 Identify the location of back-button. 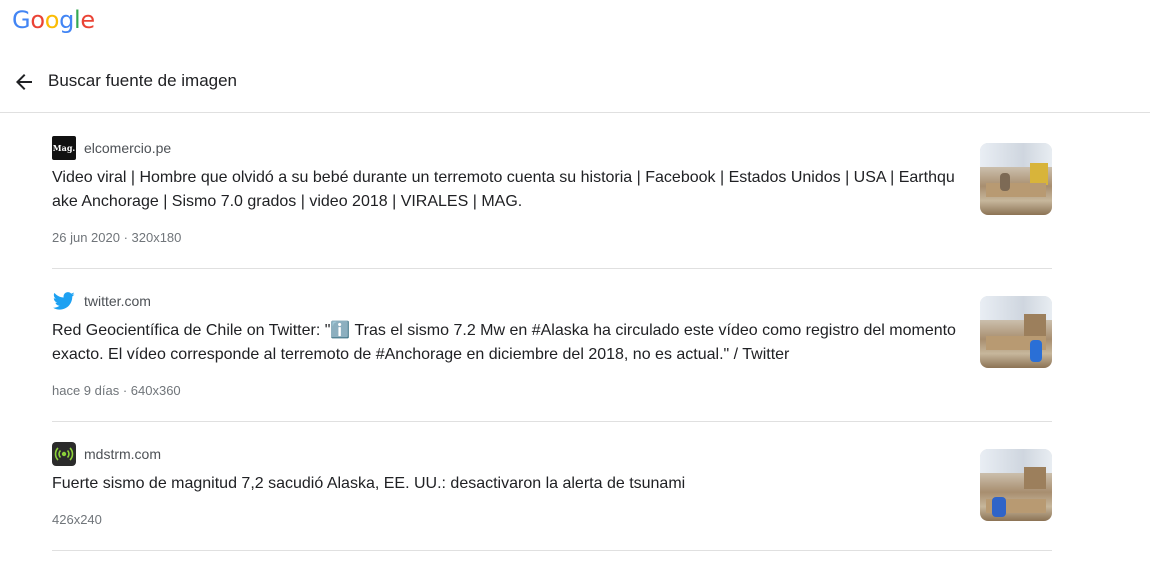
(24, 82).